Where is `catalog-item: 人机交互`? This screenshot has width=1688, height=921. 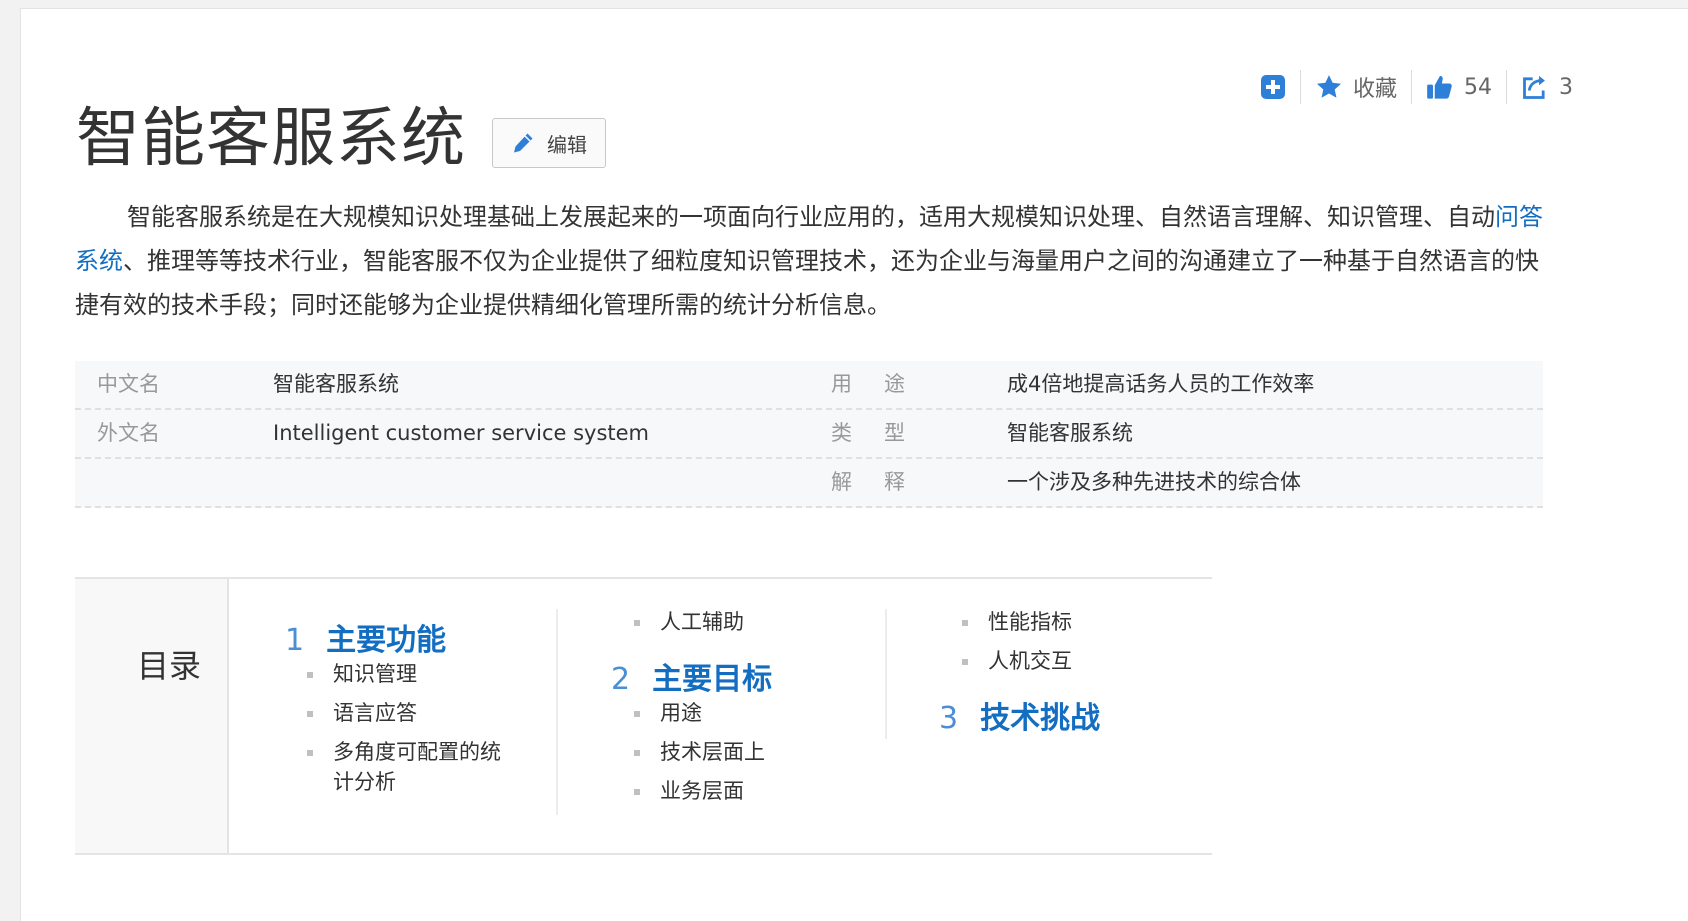 catalog-item: 人机交互 is located at coordinates (1067, 661).